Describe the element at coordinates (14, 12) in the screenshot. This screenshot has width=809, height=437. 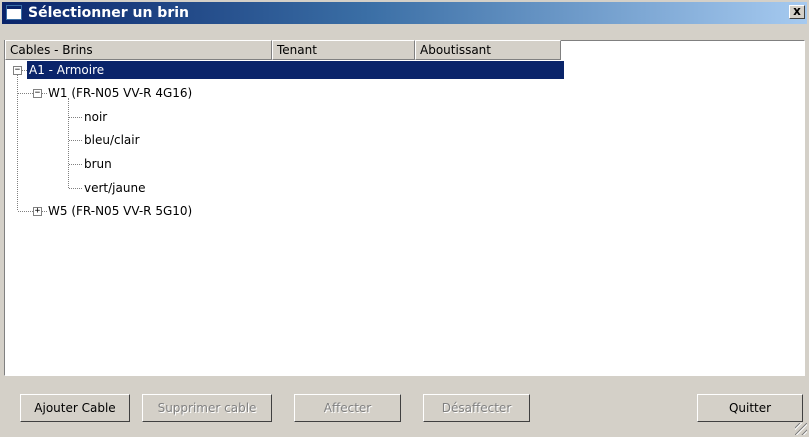
I see `window-icon` at that location.